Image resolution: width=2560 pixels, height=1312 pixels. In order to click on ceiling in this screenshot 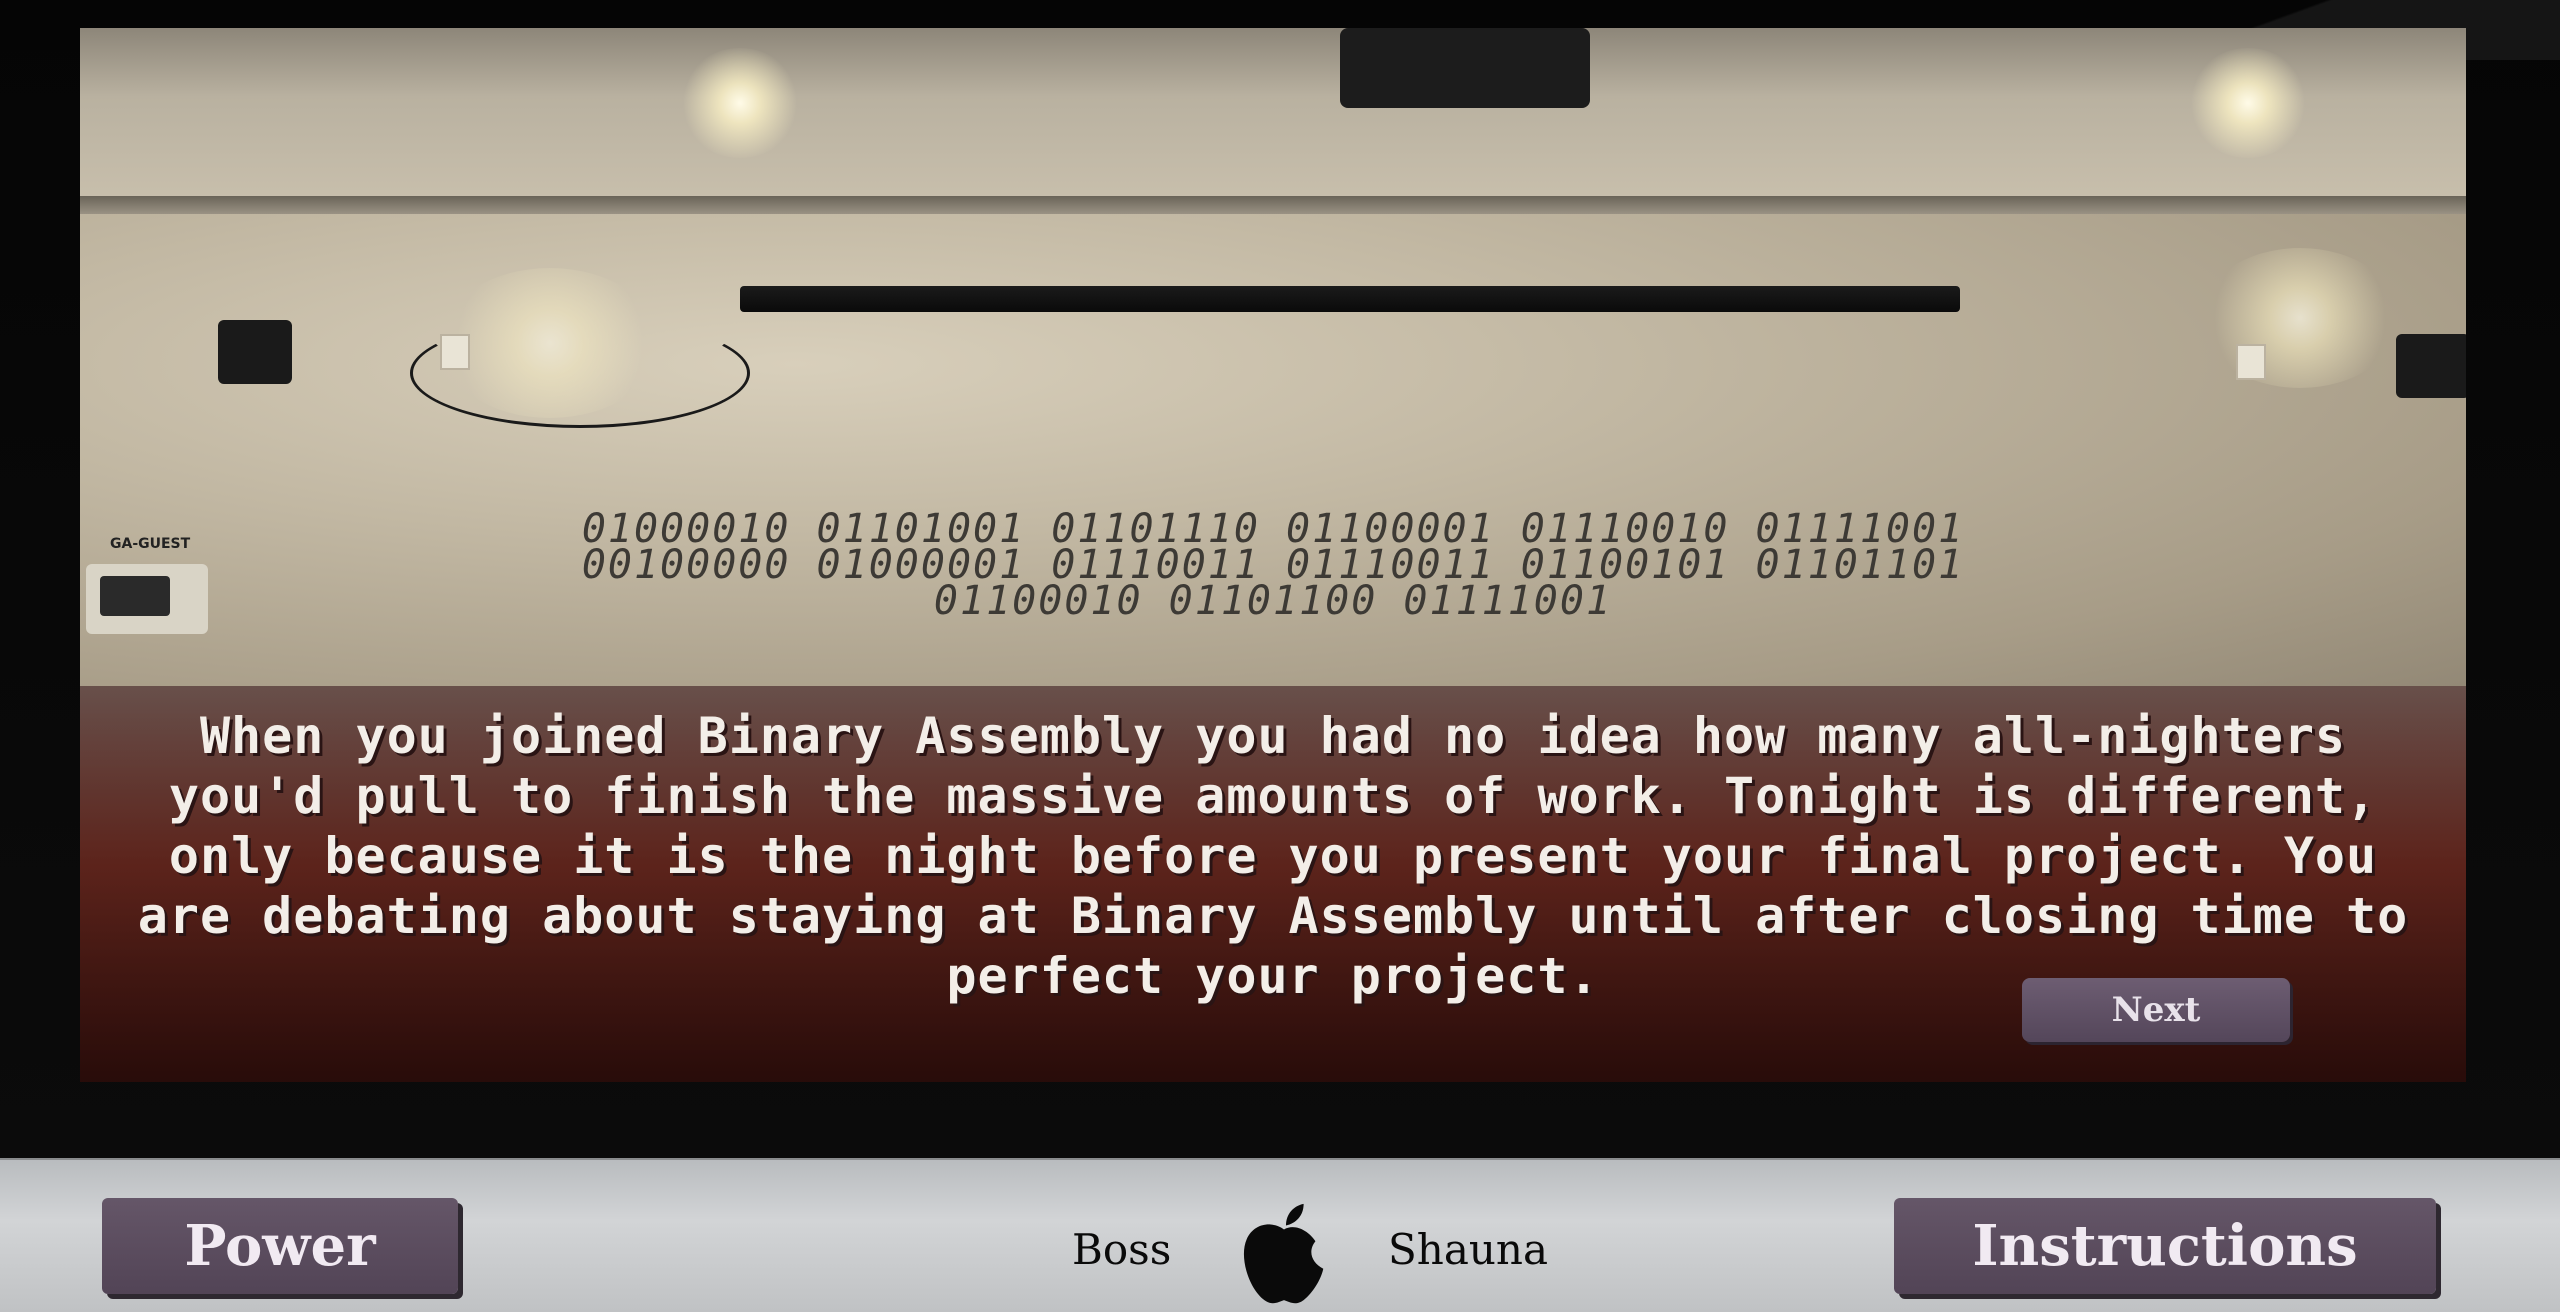, I will do `click(1273, 114)`.